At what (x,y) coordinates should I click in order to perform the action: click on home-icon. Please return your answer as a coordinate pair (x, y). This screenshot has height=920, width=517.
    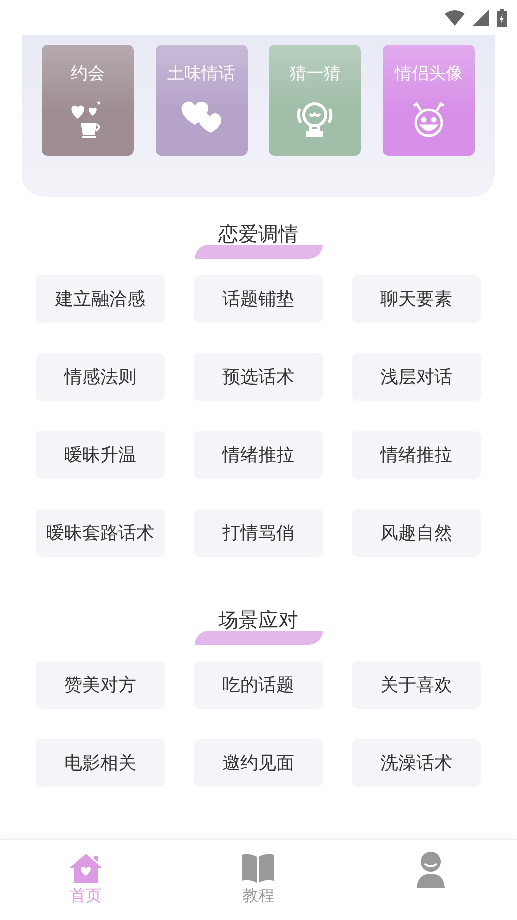
    Looking at the image, I should click on (86, 868).